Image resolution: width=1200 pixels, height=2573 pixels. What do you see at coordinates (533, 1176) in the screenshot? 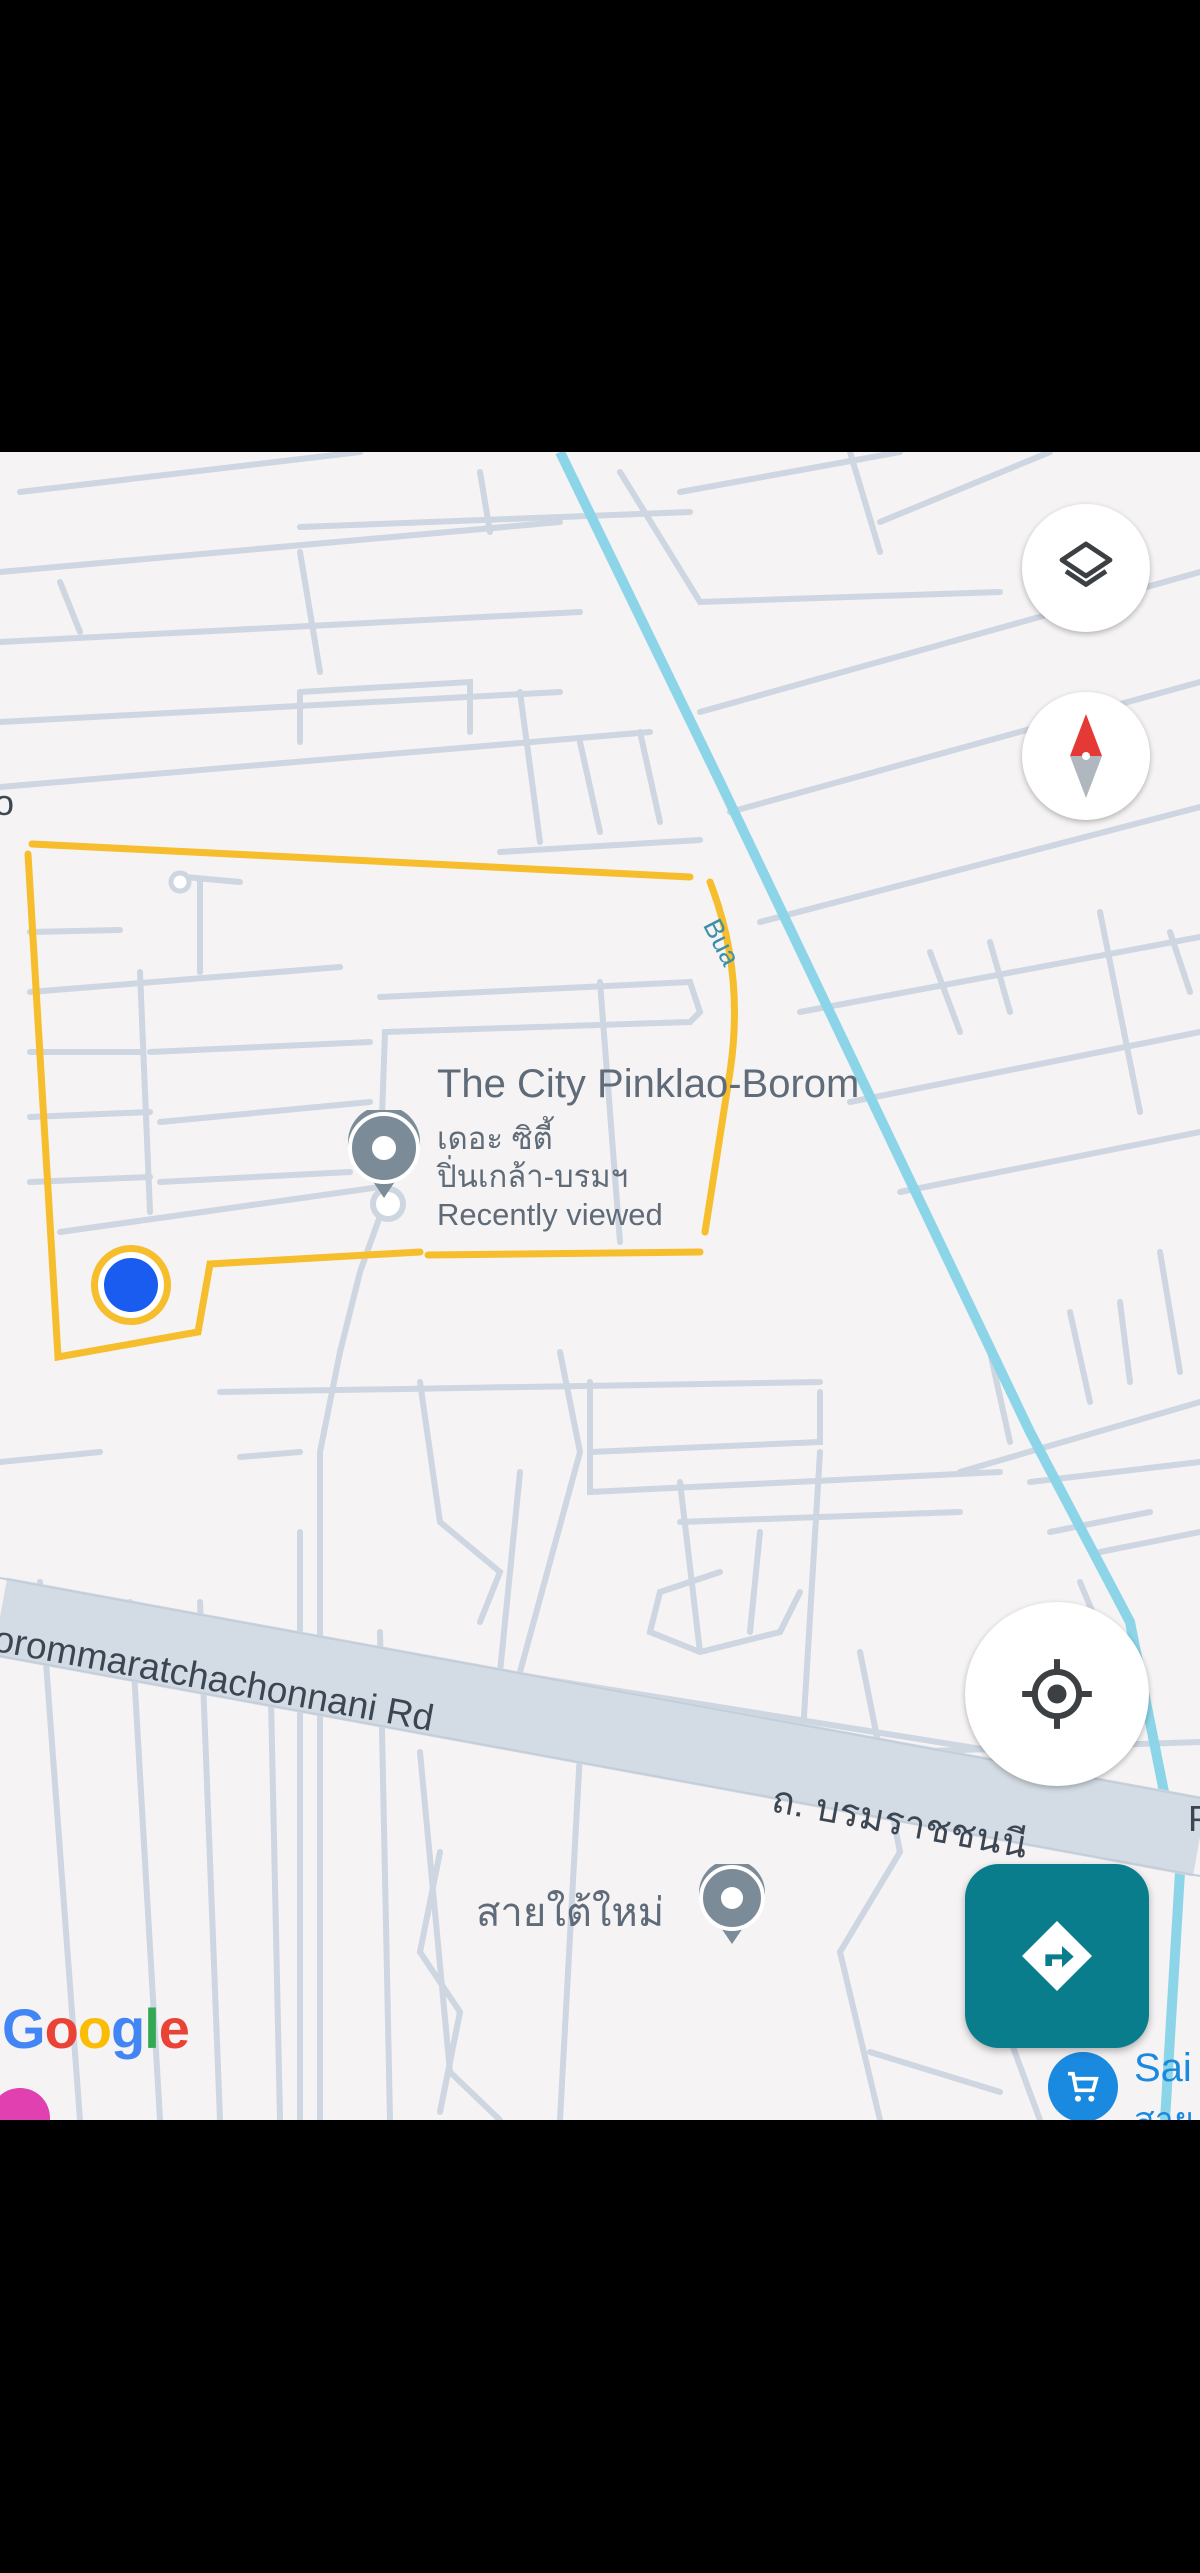
I see `poi-subtitle-line2: ปิ่นเกล้า-บรมฯ` at bounding box center [533, 1176].